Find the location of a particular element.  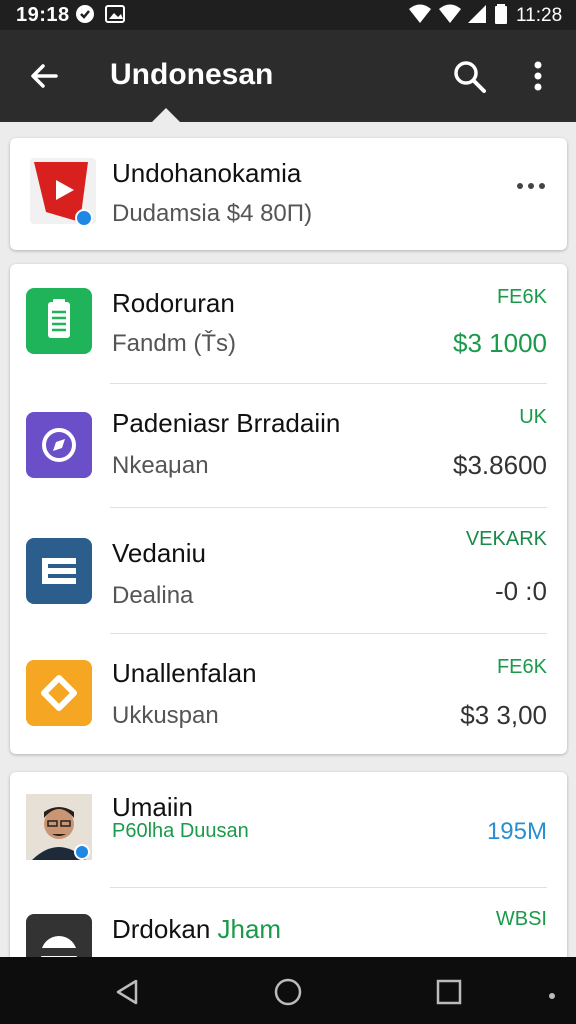

item-subtitle: Nkeaμan is located at coordinates (160, 465).